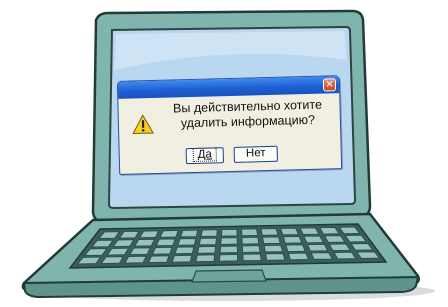 Image resolution: width=448 pixels, height=307 pixels. Describe the element at coordinates (229, 276) in the screenshot. I see `touchpad` at that location.